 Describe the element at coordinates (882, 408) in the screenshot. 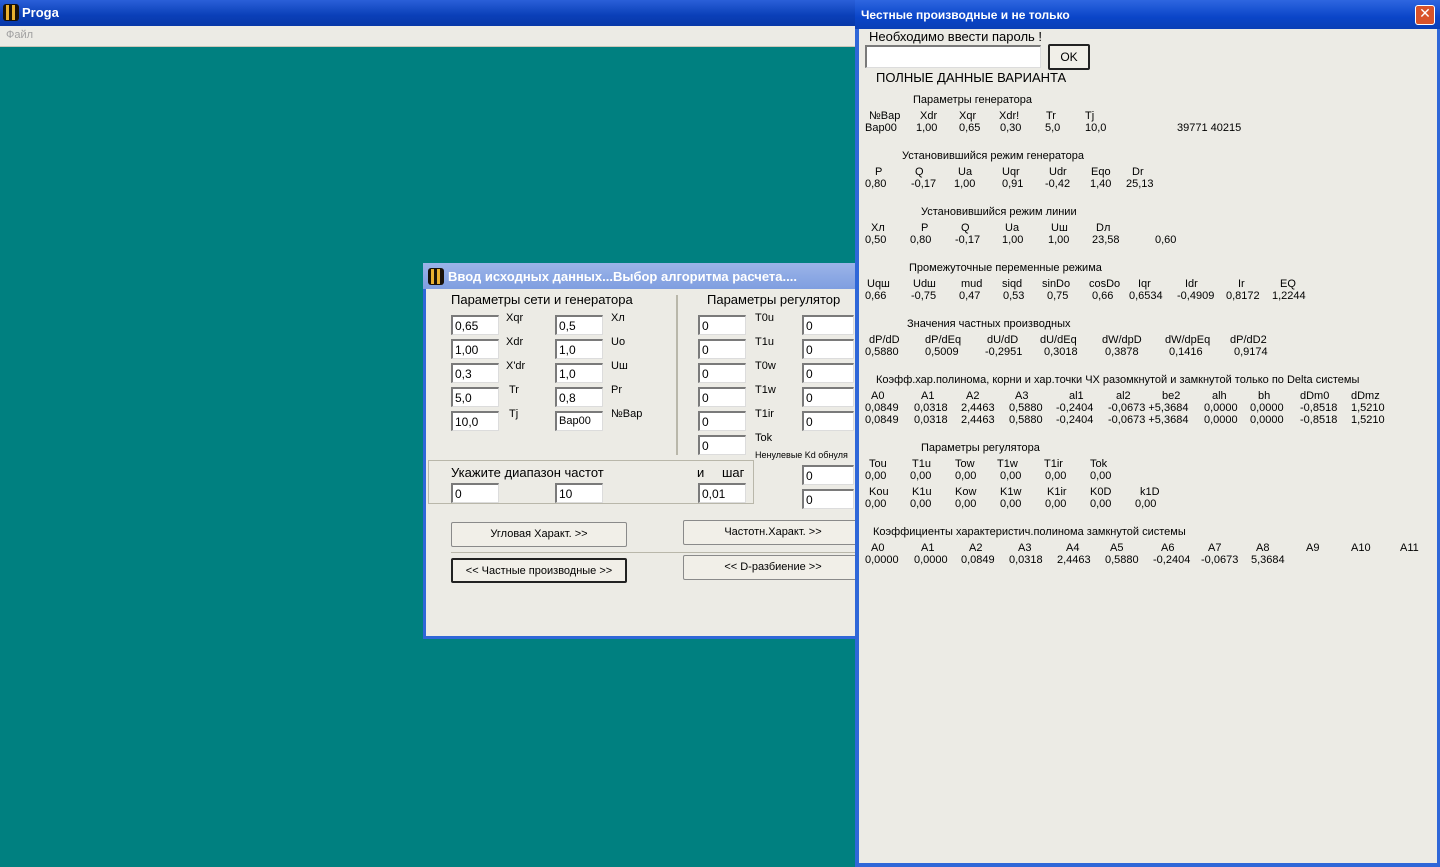

I see `table-cell: 0,0849` at that location.